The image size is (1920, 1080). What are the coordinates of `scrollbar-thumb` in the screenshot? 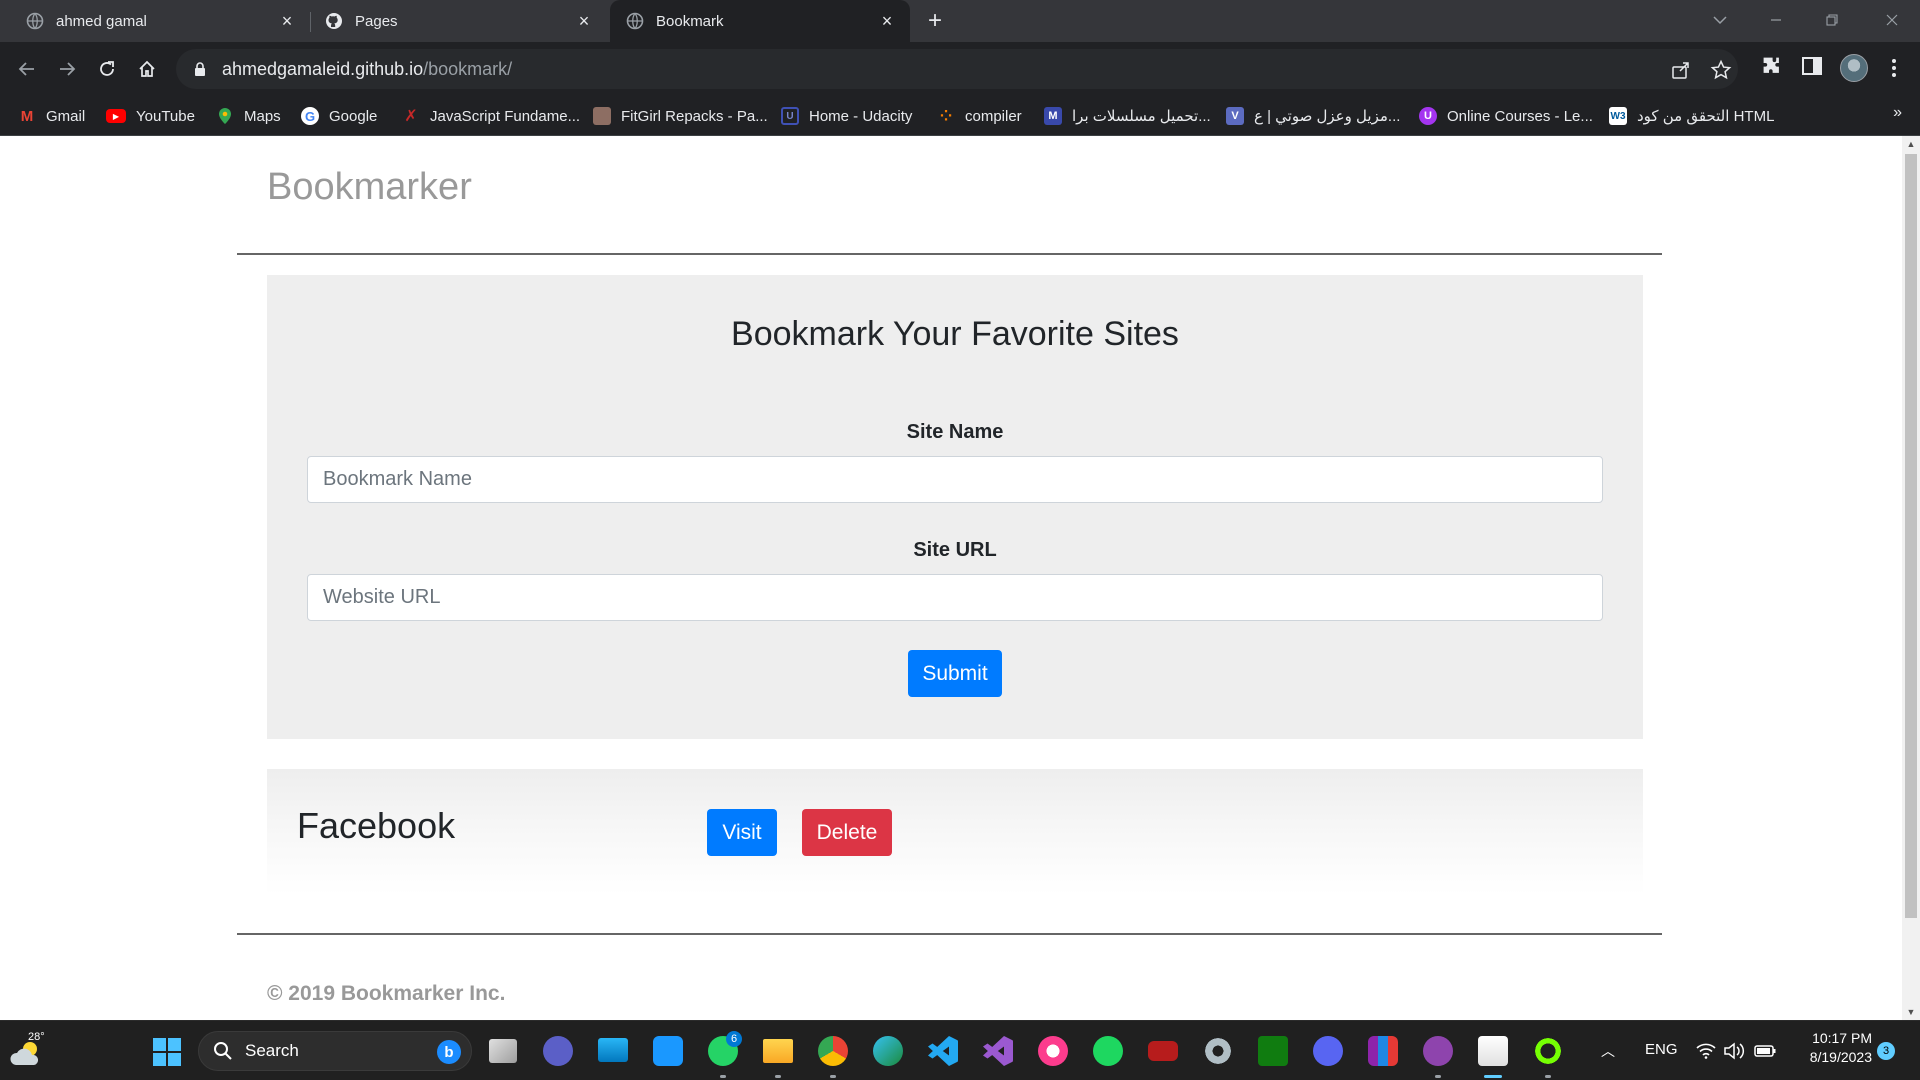 It's located at (1911, 536).